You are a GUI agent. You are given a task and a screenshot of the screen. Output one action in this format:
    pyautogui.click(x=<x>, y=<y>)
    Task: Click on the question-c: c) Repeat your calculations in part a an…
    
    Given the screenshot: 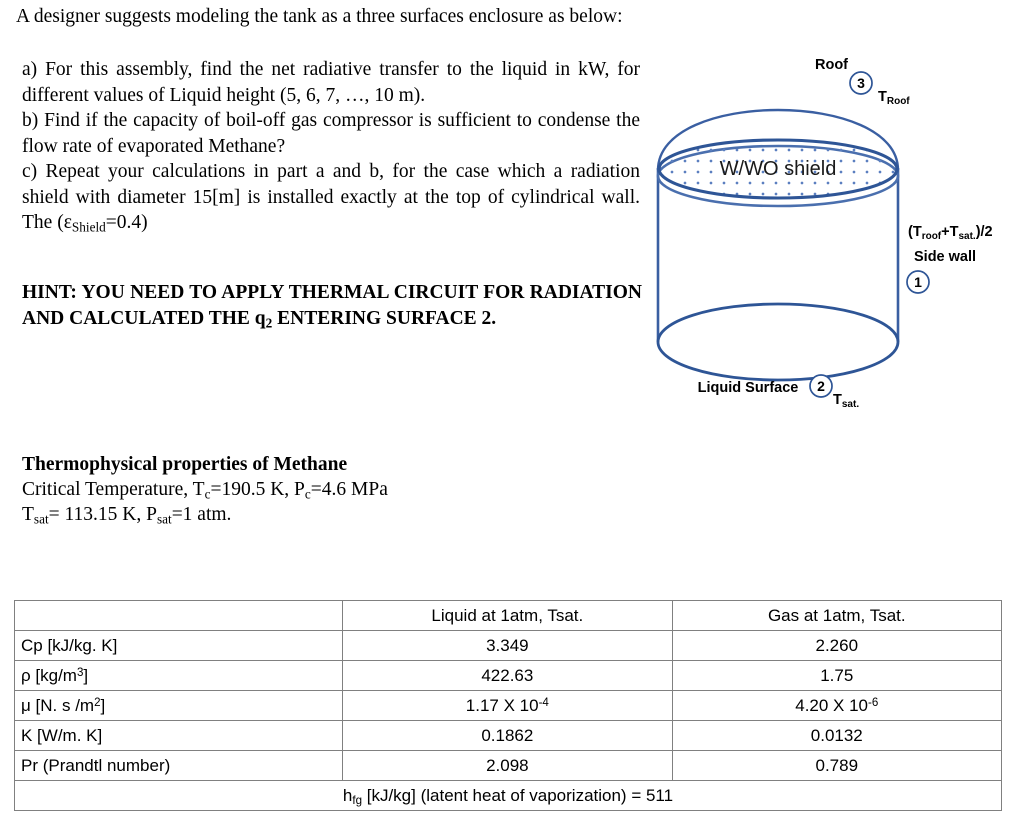 What is the action you would take?
    pyautogui.click(x=331, y=197)
    